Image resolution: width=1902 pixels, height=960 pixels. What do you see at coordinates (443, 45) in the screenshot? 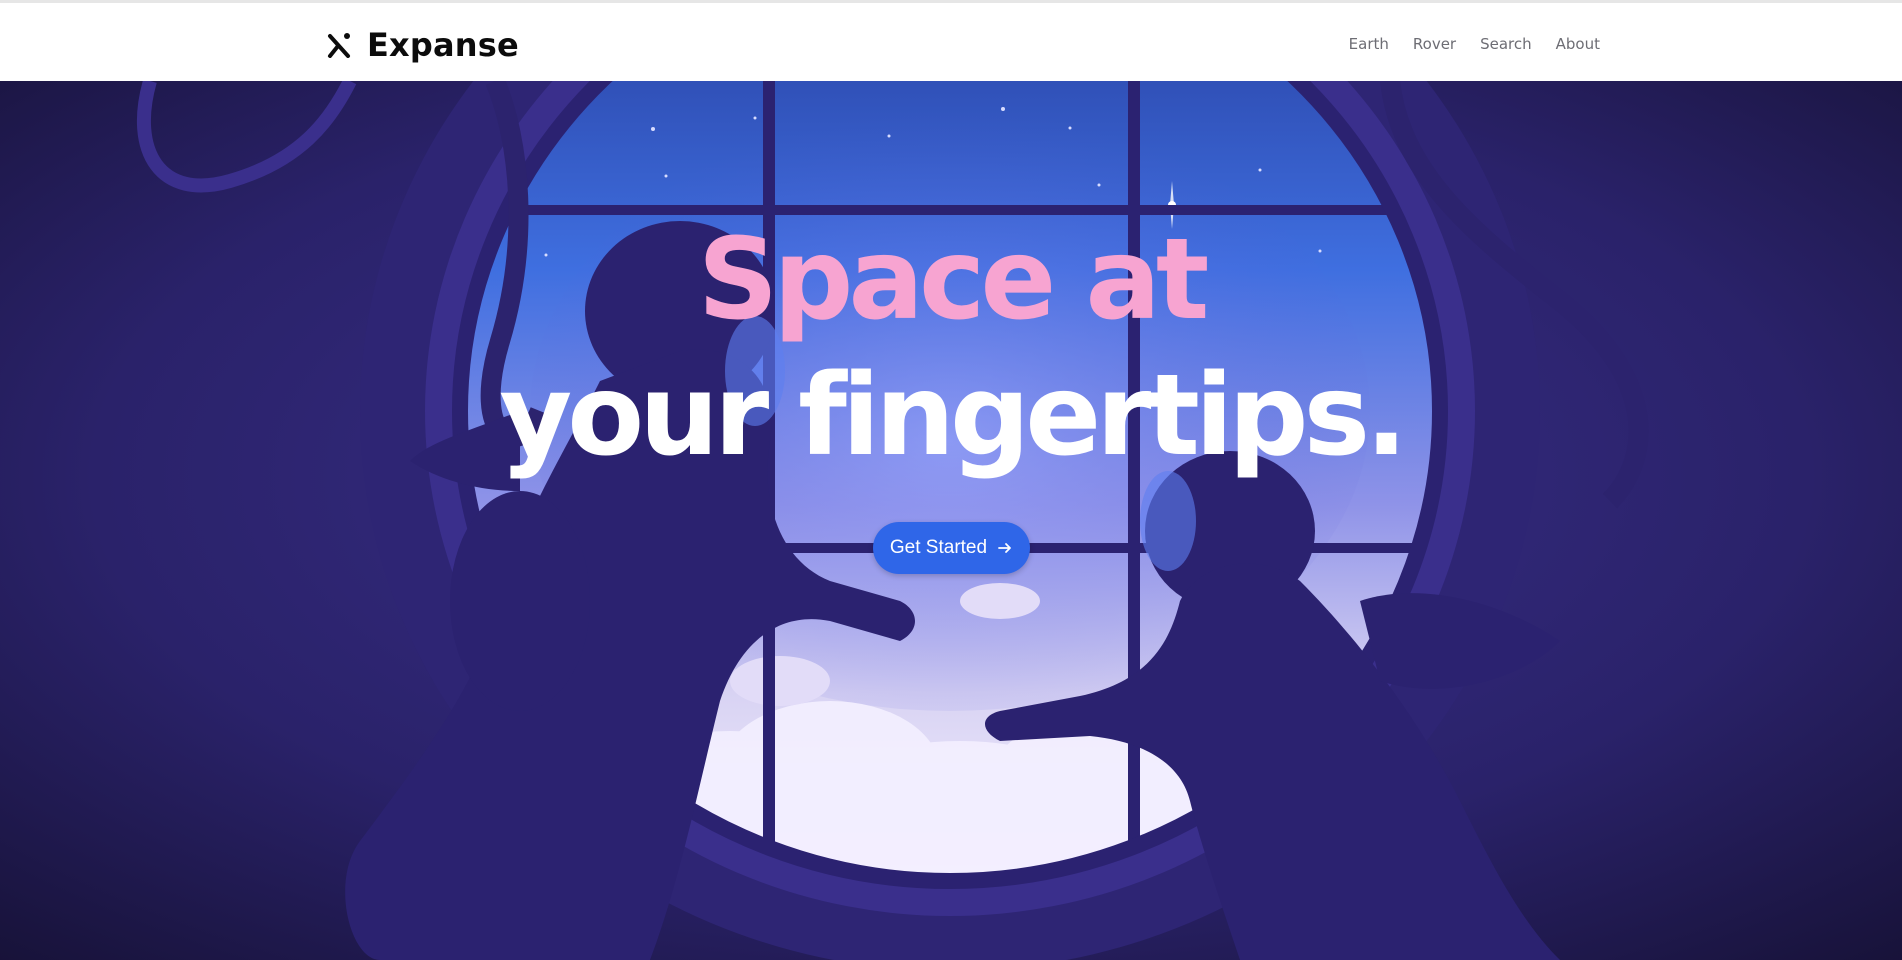
I see `brand-name: Expanse` at bounding box center [443, 45].